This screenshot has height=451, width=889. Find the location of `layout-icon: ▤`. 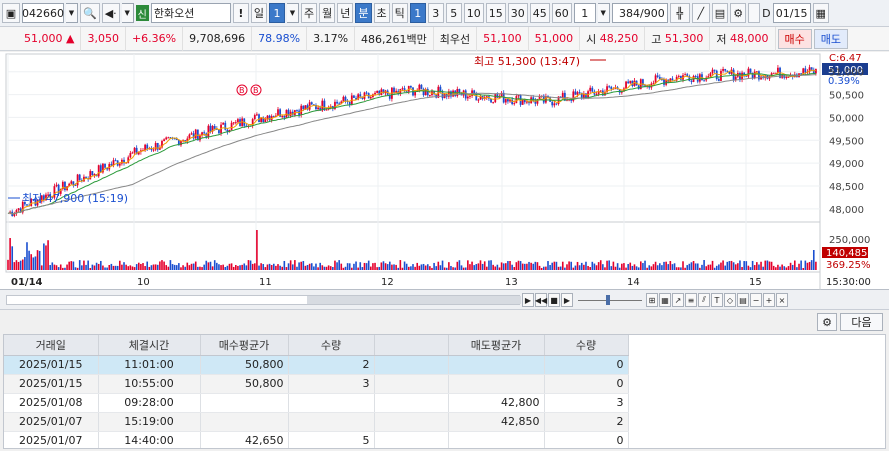

layout-icon: ▤ is located at coordinates (743, 300).